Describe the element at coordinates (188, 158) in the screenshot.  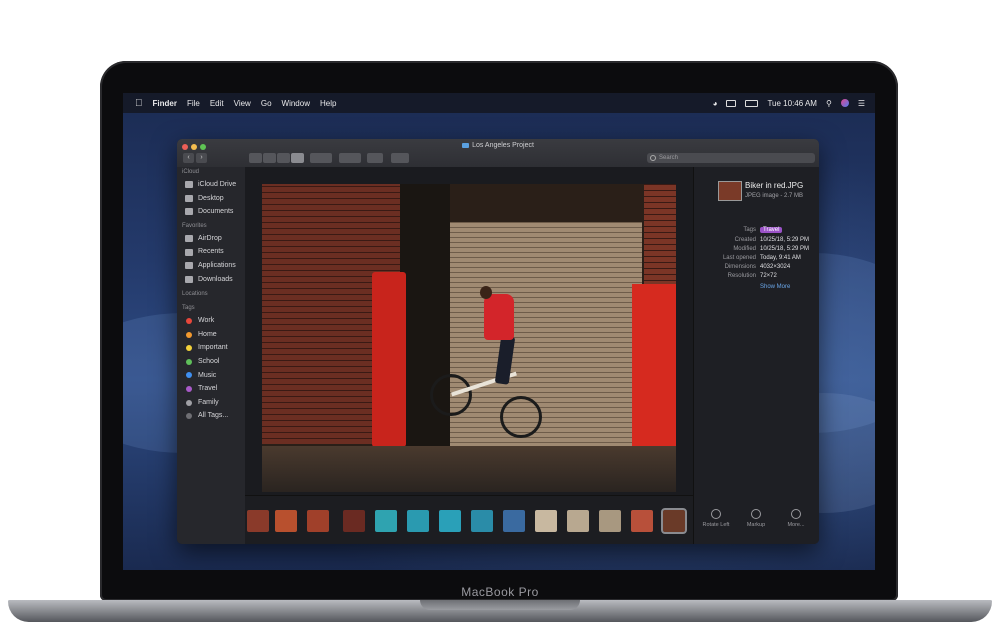
I see `back-button: ‹` at that location.